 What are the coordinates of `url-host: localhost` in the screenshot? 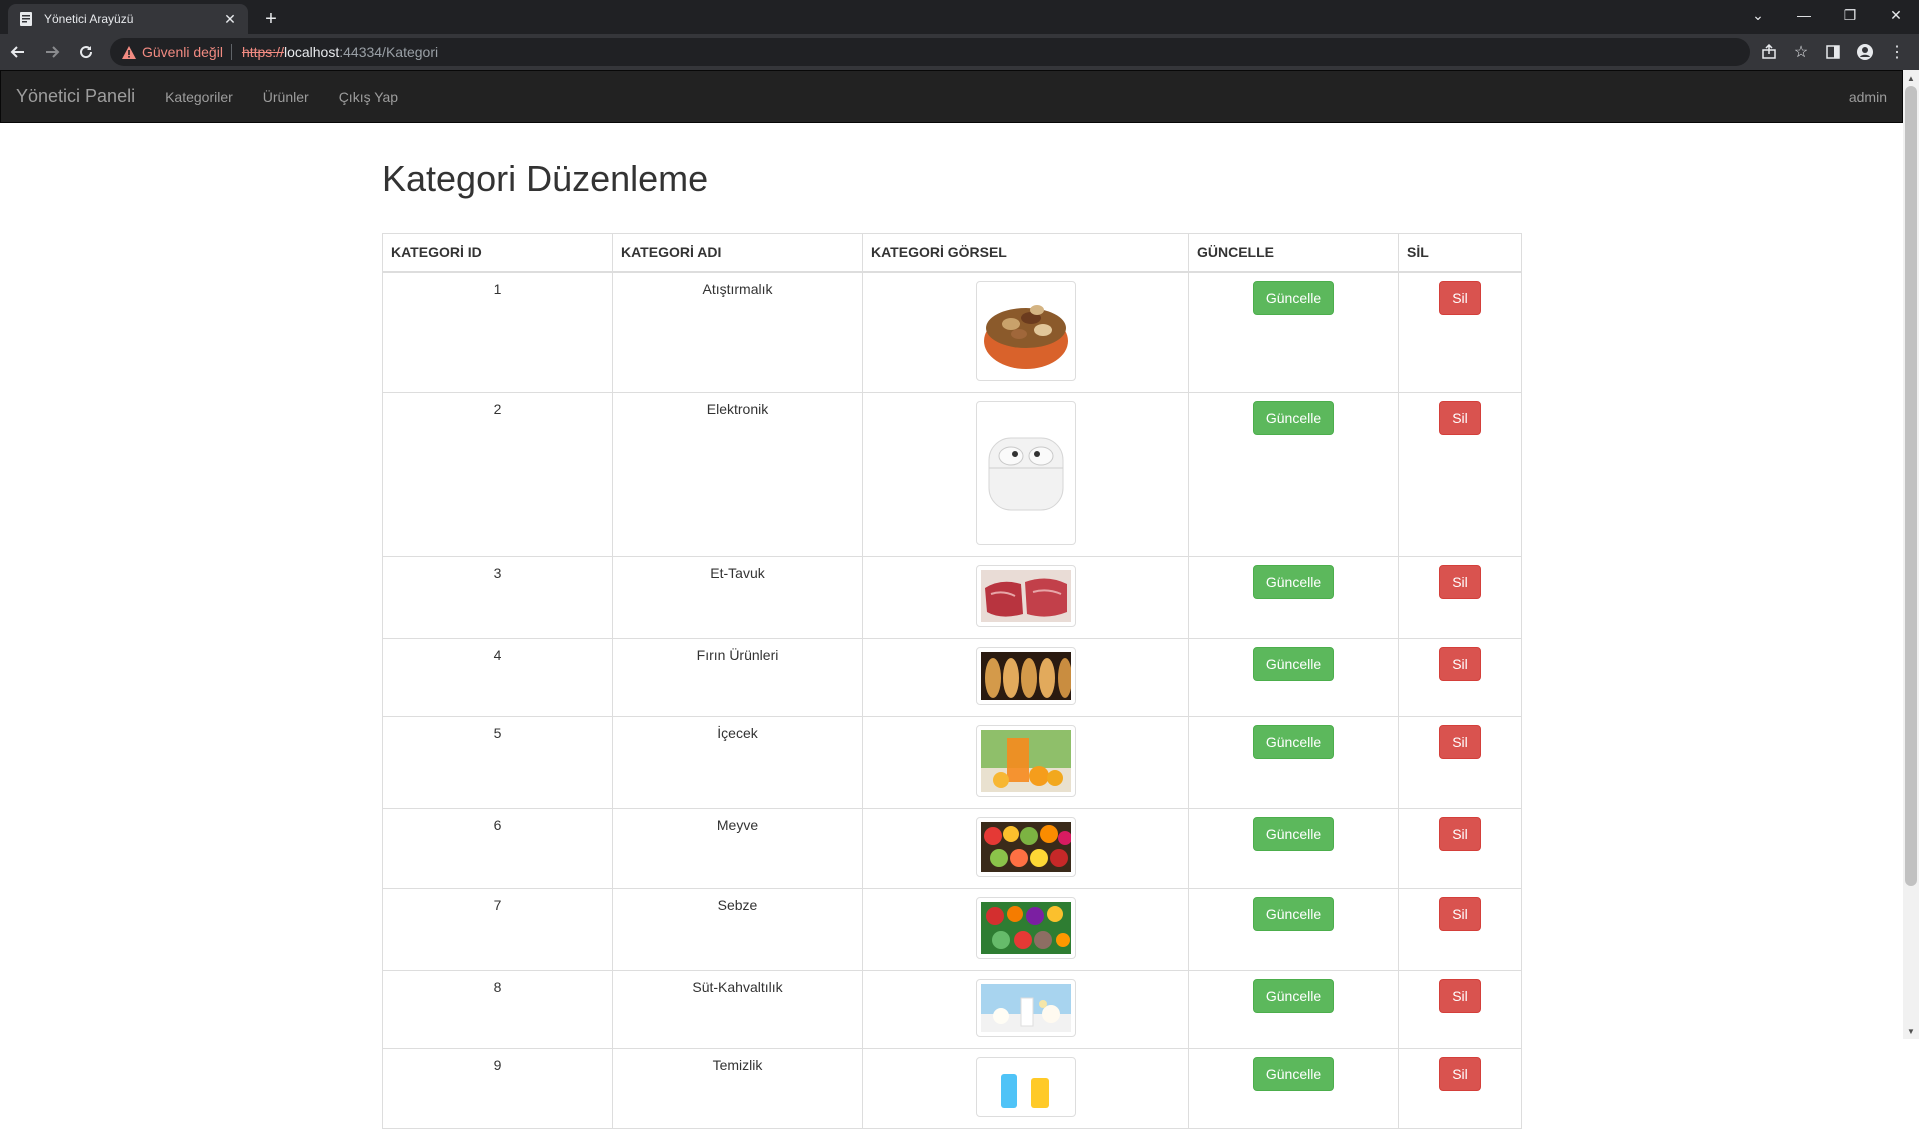 It's located at (311, 52).